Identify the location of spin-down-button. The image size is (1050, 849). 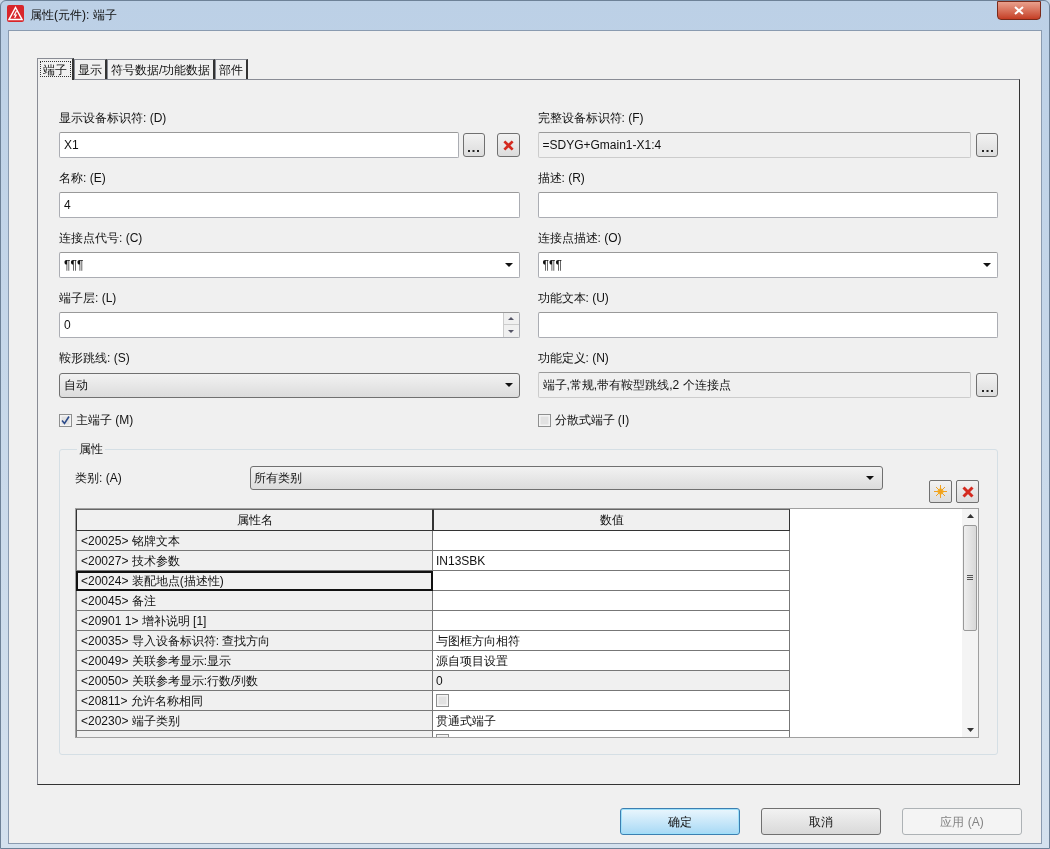
(511, 331).